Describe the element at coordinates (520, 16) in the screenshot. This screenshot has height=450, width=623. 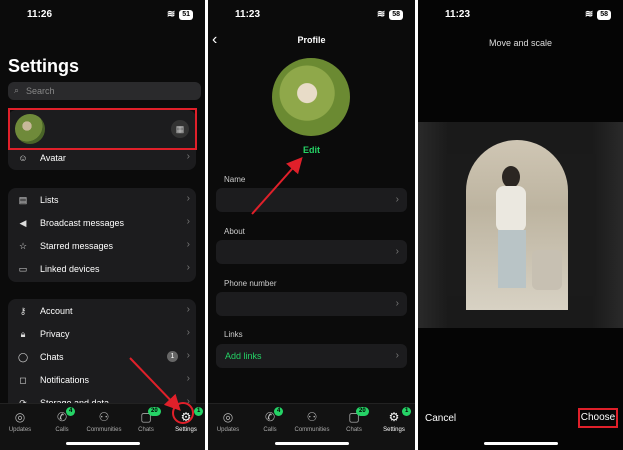
I see `status-bar: 11:23 ≋ 58` at that location.